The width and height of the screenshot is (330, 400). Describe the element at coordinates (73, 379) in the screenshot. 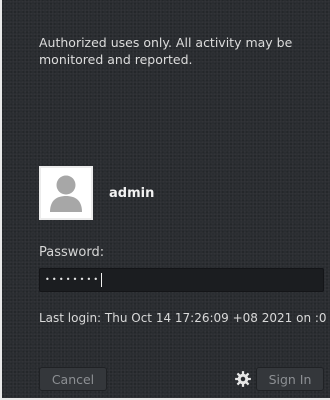

I see `cancel-button: Cancel` at that location.